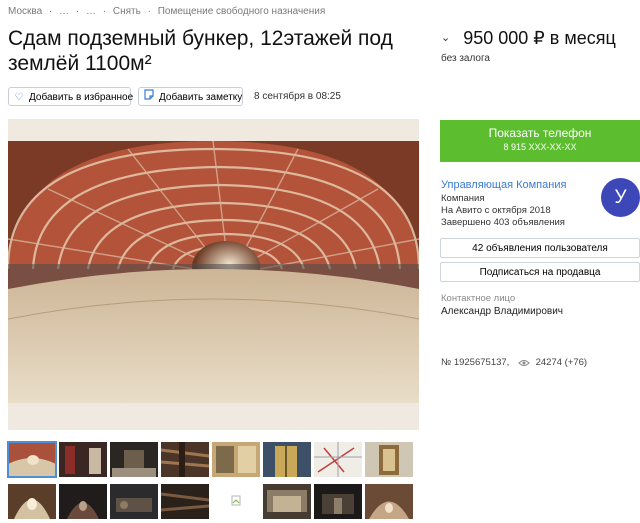 The image size is (640, 523). What do you see at coordinates (540, 147) in the screenshot?
I see `phone-number-masked: 8 915 XXX-XX-XX` at bounding box center [540, 147].